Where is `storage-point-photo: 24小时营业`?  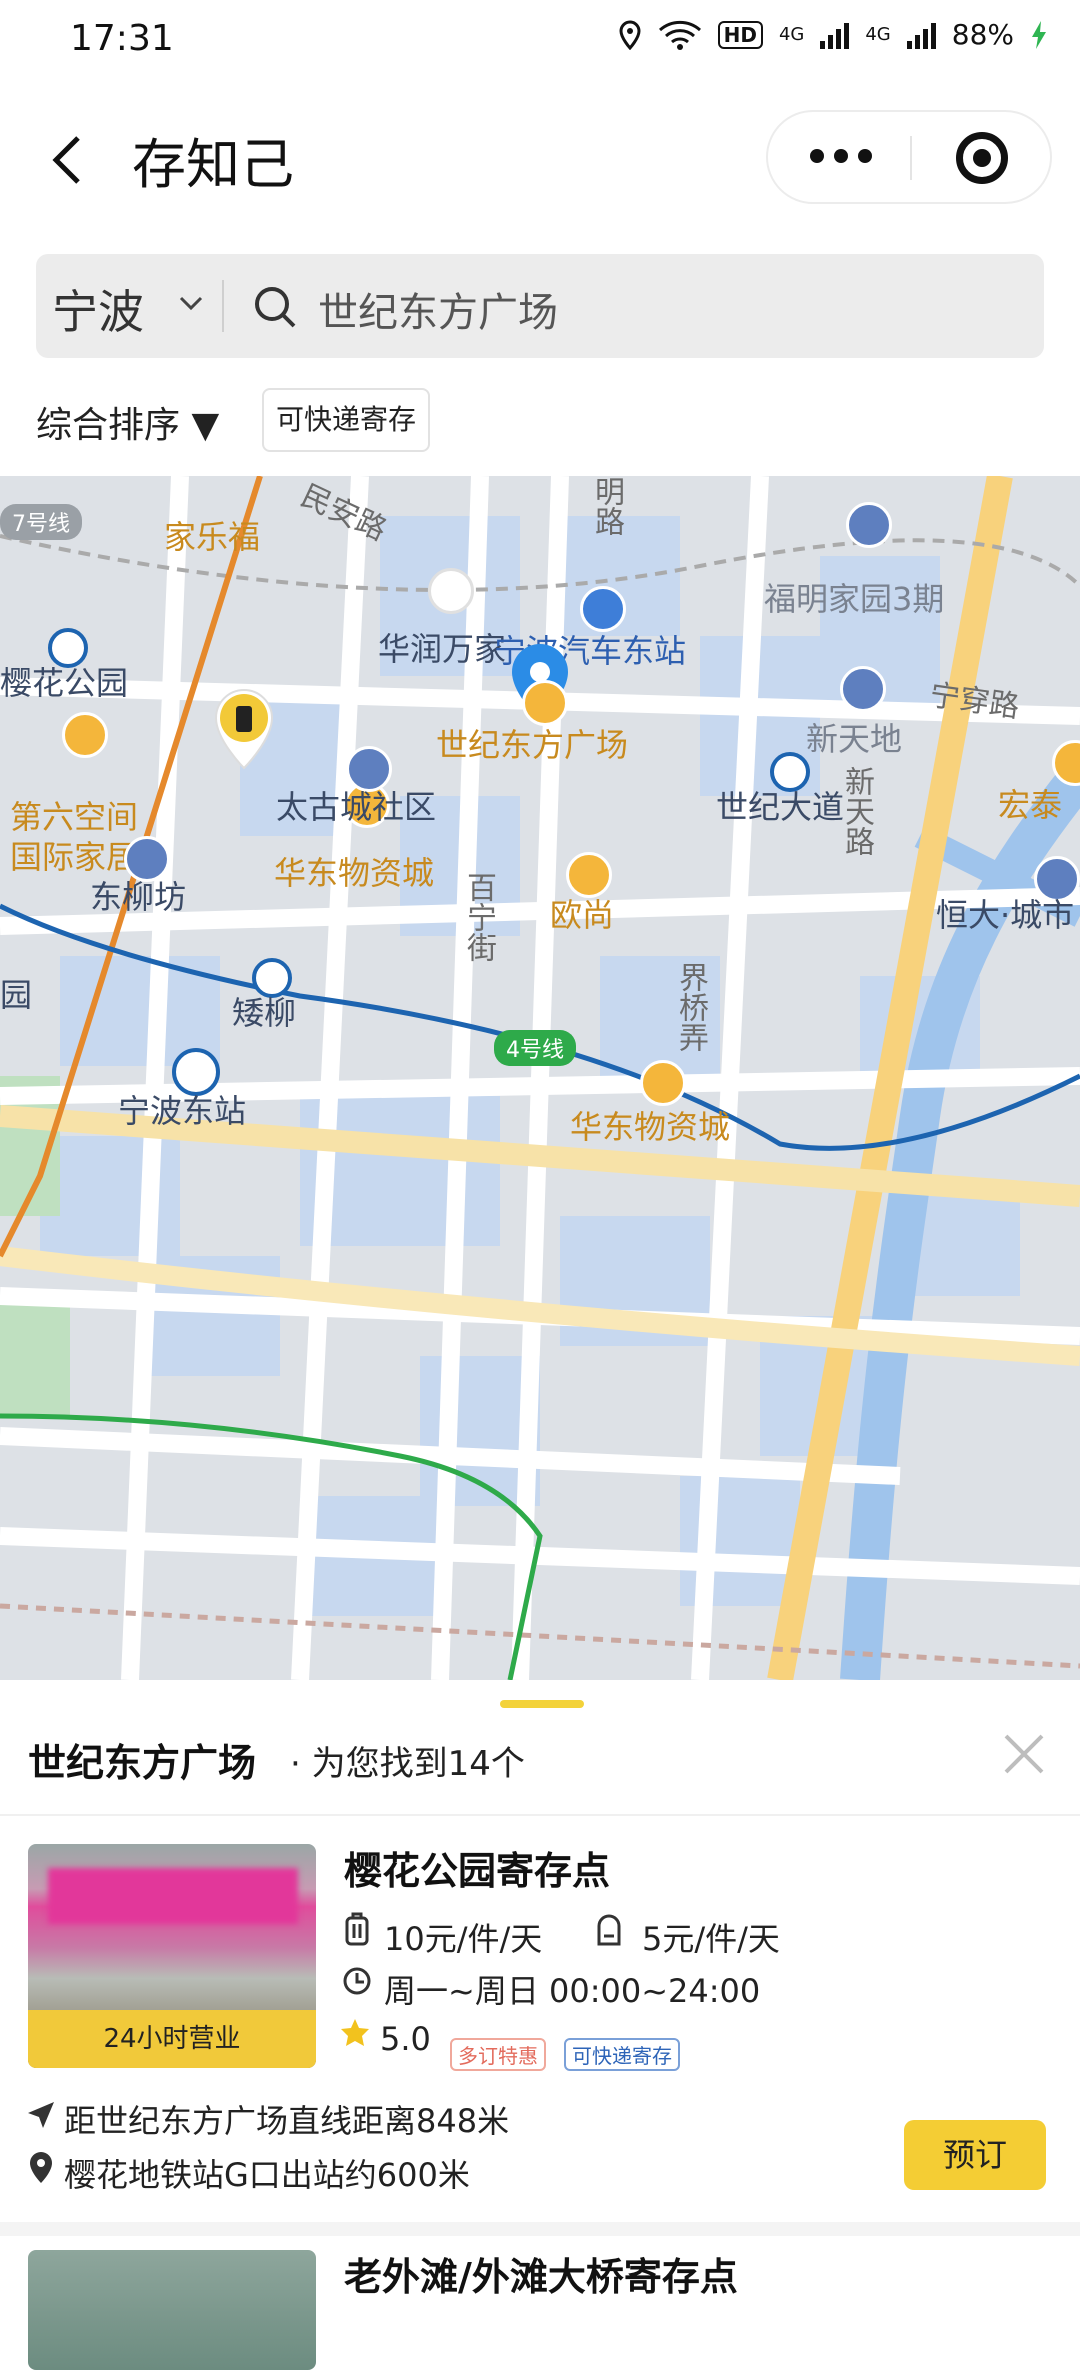
storage-point-photo: 24小时营业 is located at coordinates (172, 1956).